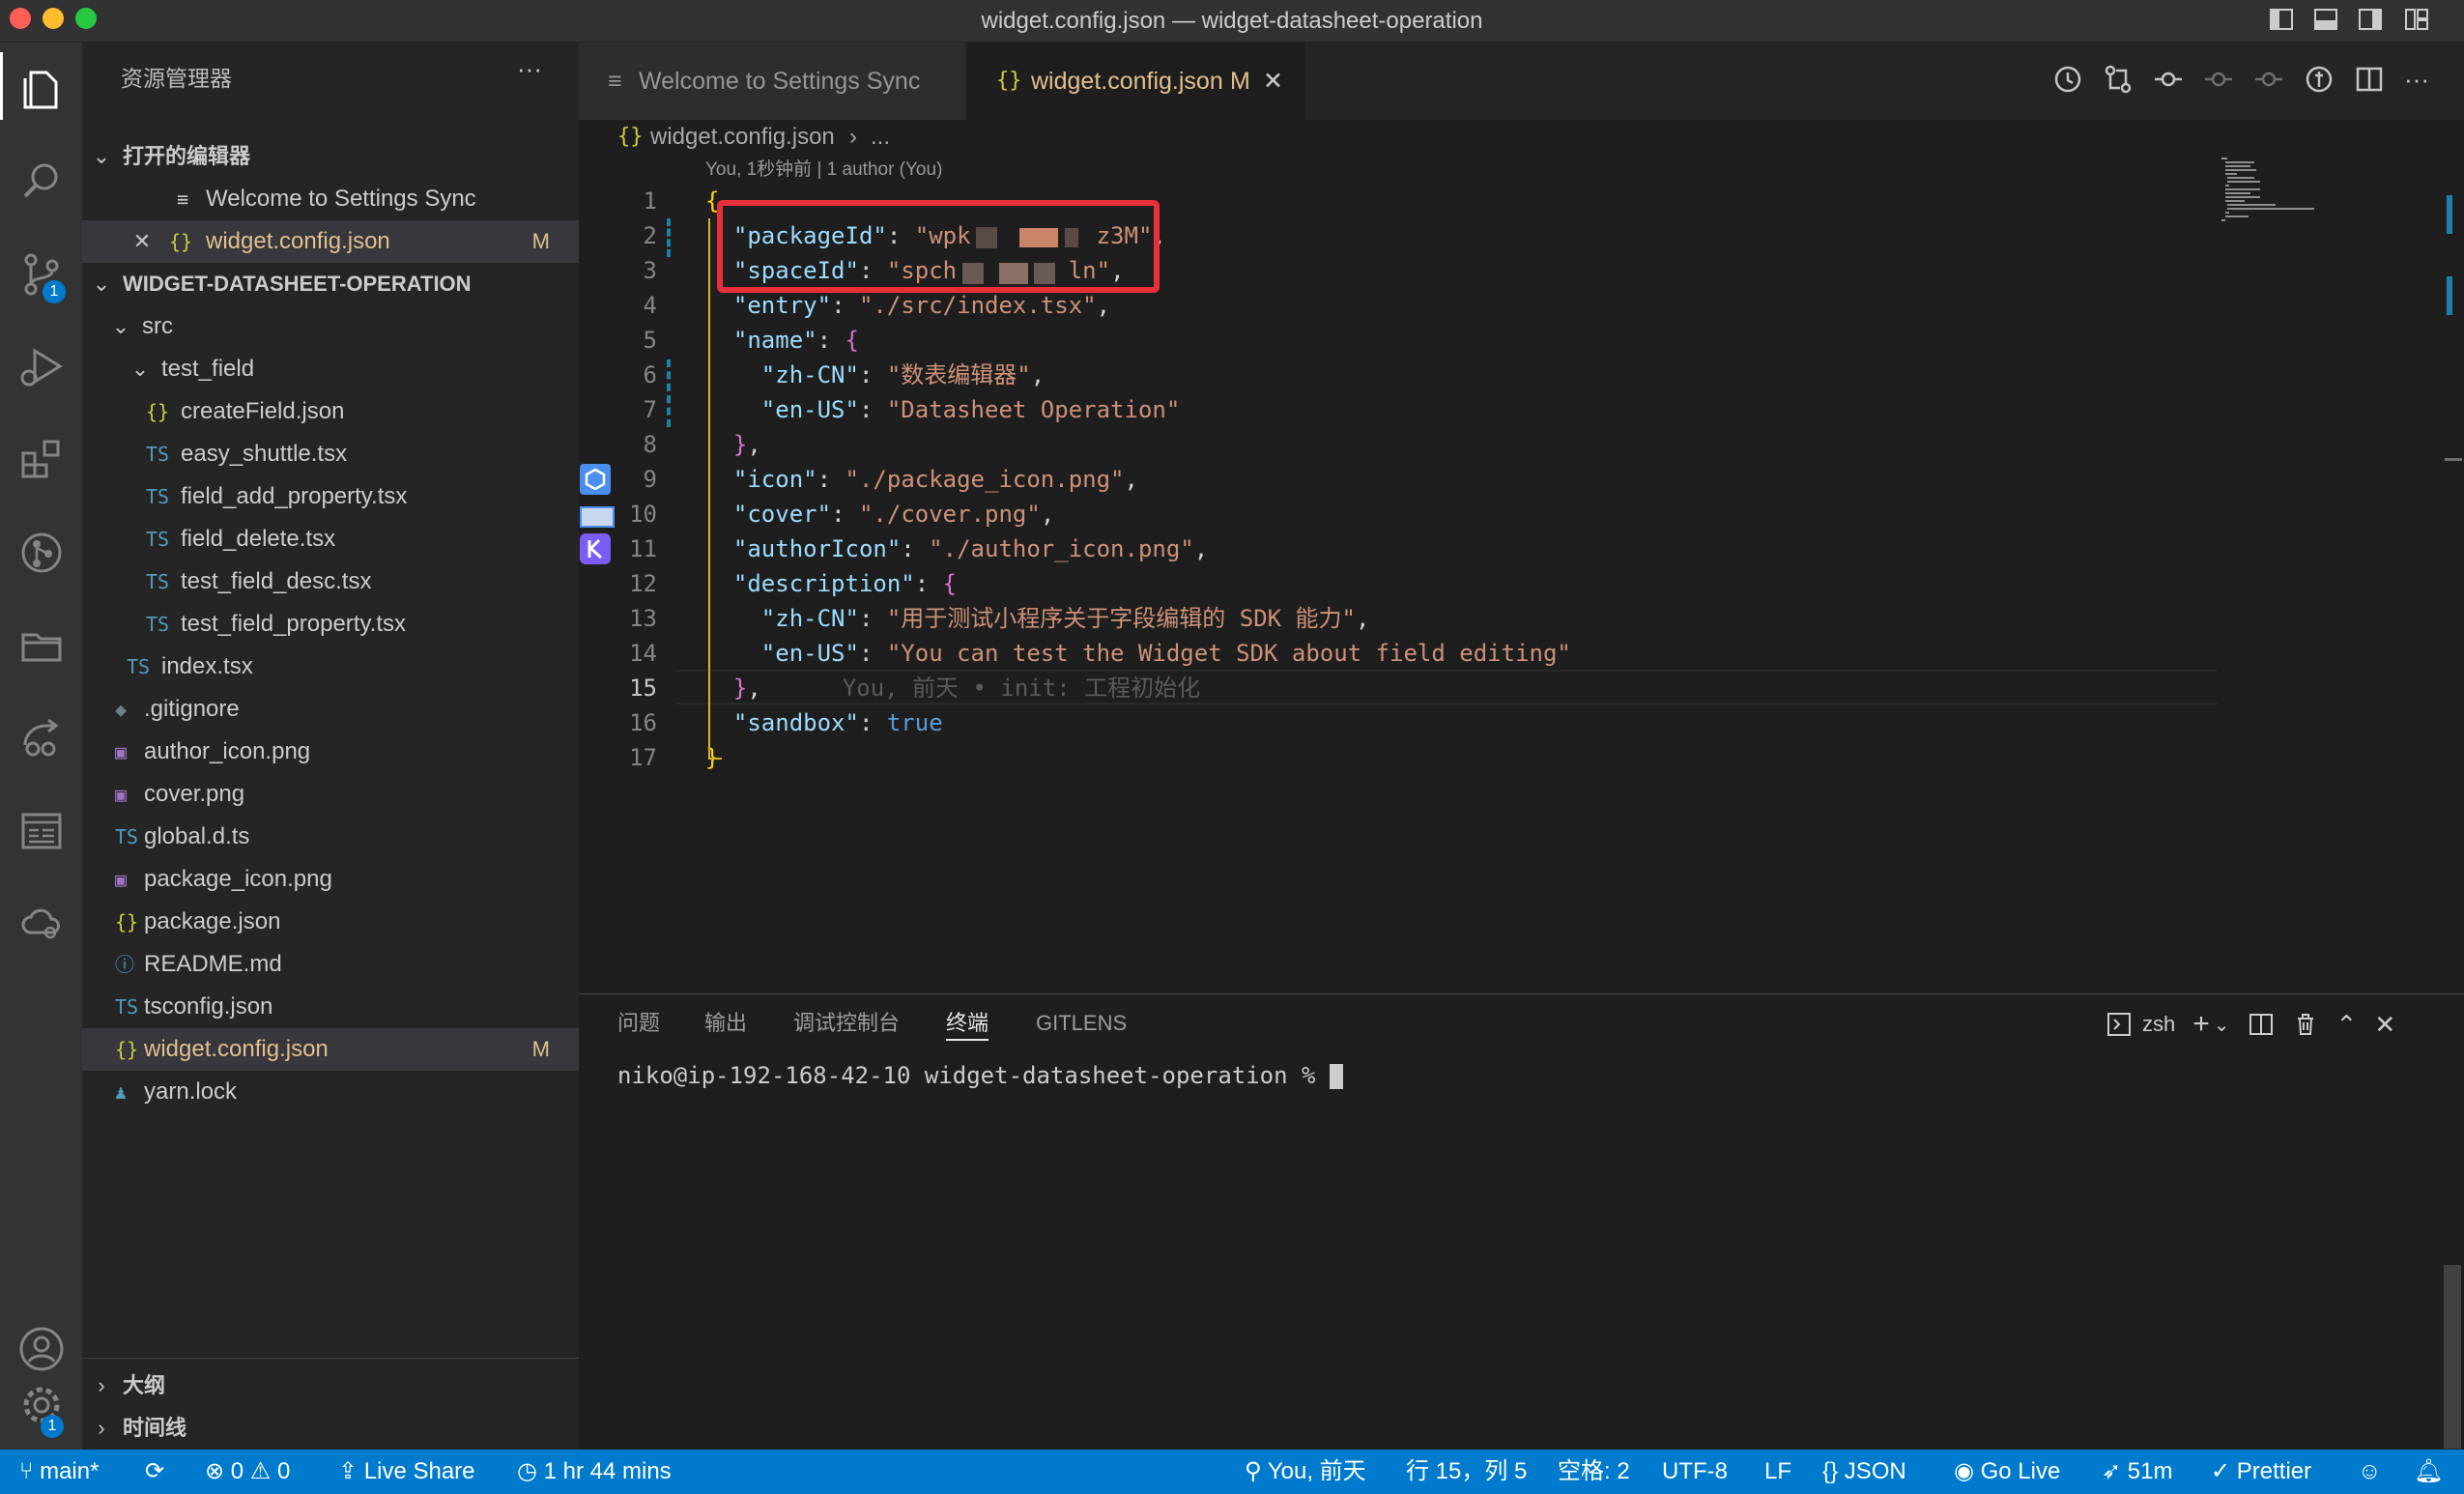  What do you see at coordinates (2347, 1025) in the screenshot?
I see `maximize-panel-icon: ⌃` at bounding box center [2347, 1025].